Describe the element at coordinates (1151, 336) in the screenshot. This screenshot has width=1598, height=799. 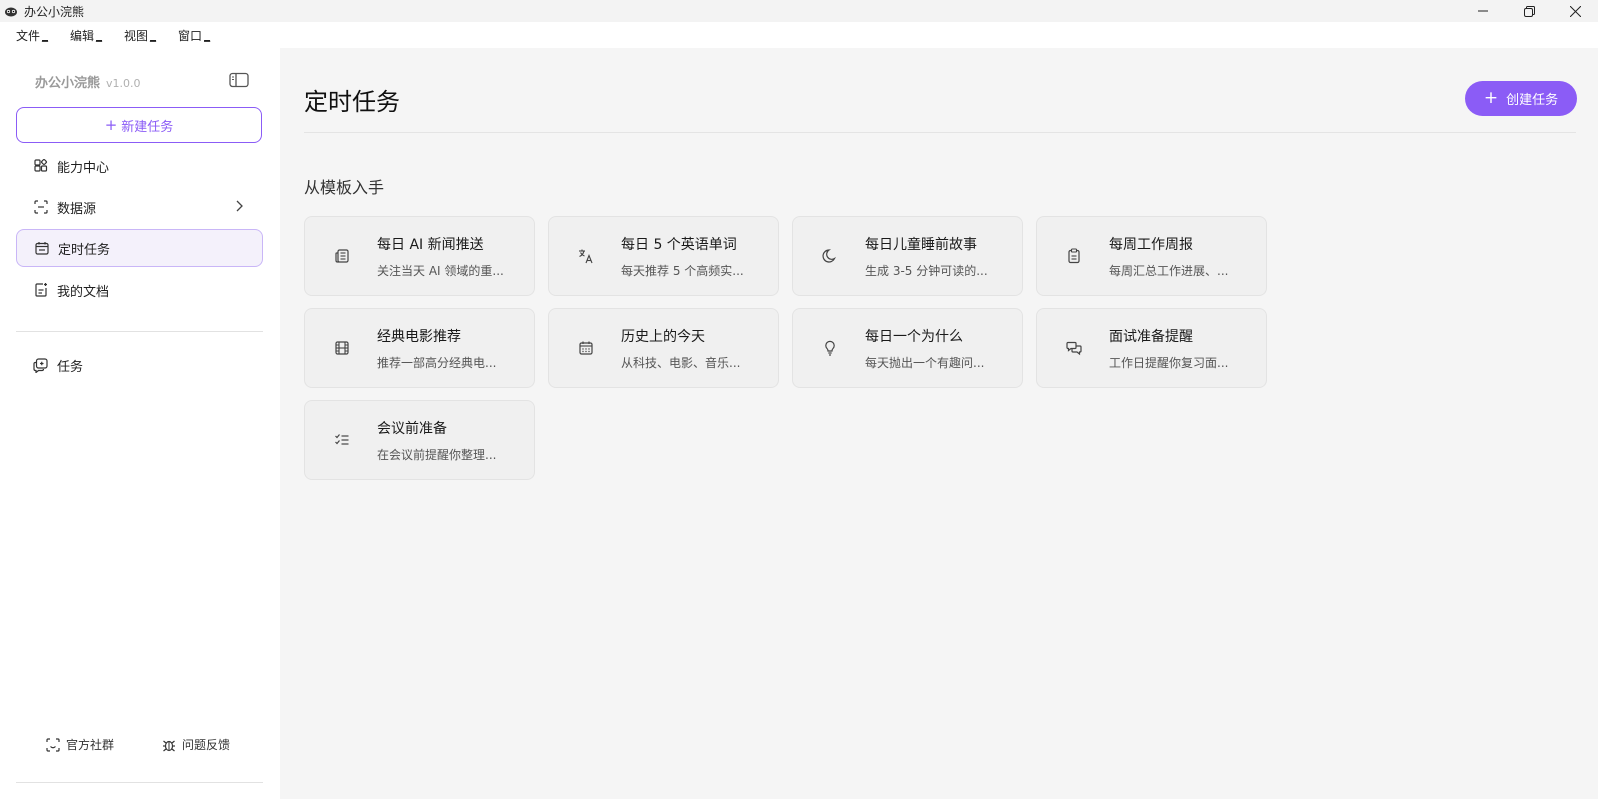
I see `template-title: 面试准备提醒` at that location.